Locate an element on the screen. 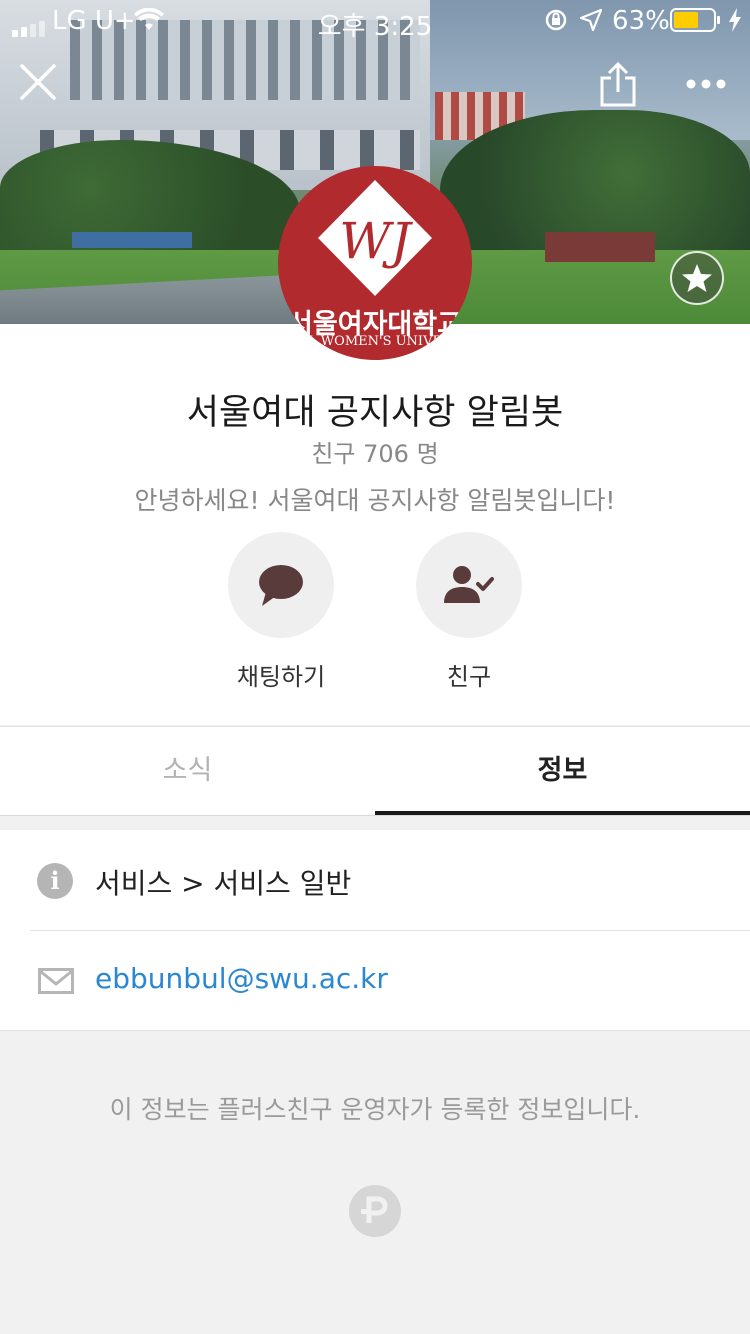  profile-greeting: 안녕하세요! 서울여대 공지사항 알림봇입니다! is located at coordinates (375, 500).